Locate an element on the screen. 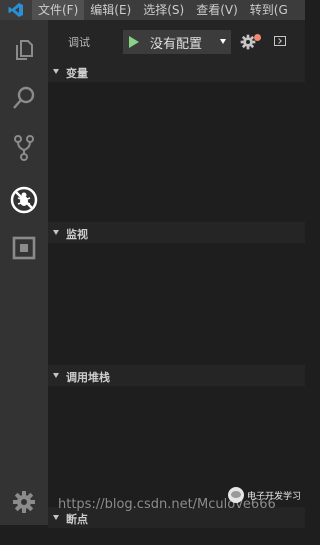 The image size is (320, 545). search-icon is located at coordinates (24, 98).